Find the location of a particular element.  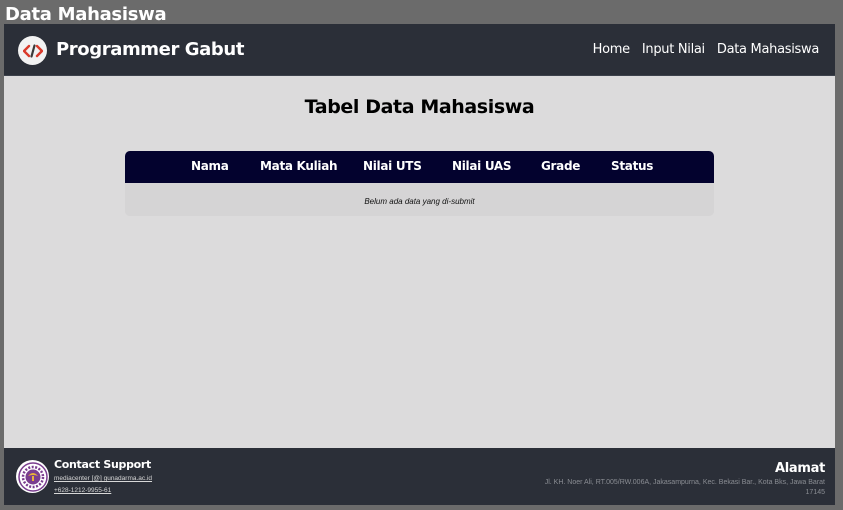

column-header-nama: Nama is located at coordinates (210, 166).